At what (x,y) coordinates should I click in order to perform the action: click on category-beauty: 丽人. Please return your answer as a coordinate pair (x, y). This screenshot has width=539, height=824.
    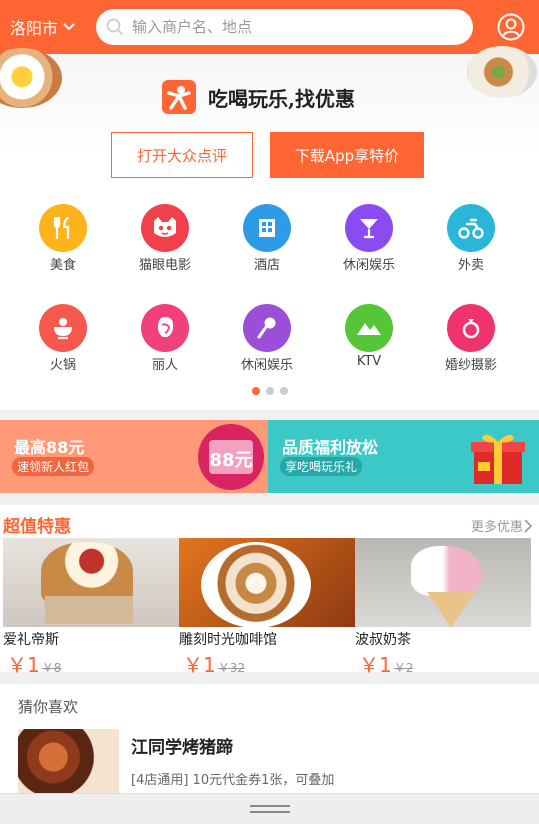
    Looking at the image, I should click on (165, 338).